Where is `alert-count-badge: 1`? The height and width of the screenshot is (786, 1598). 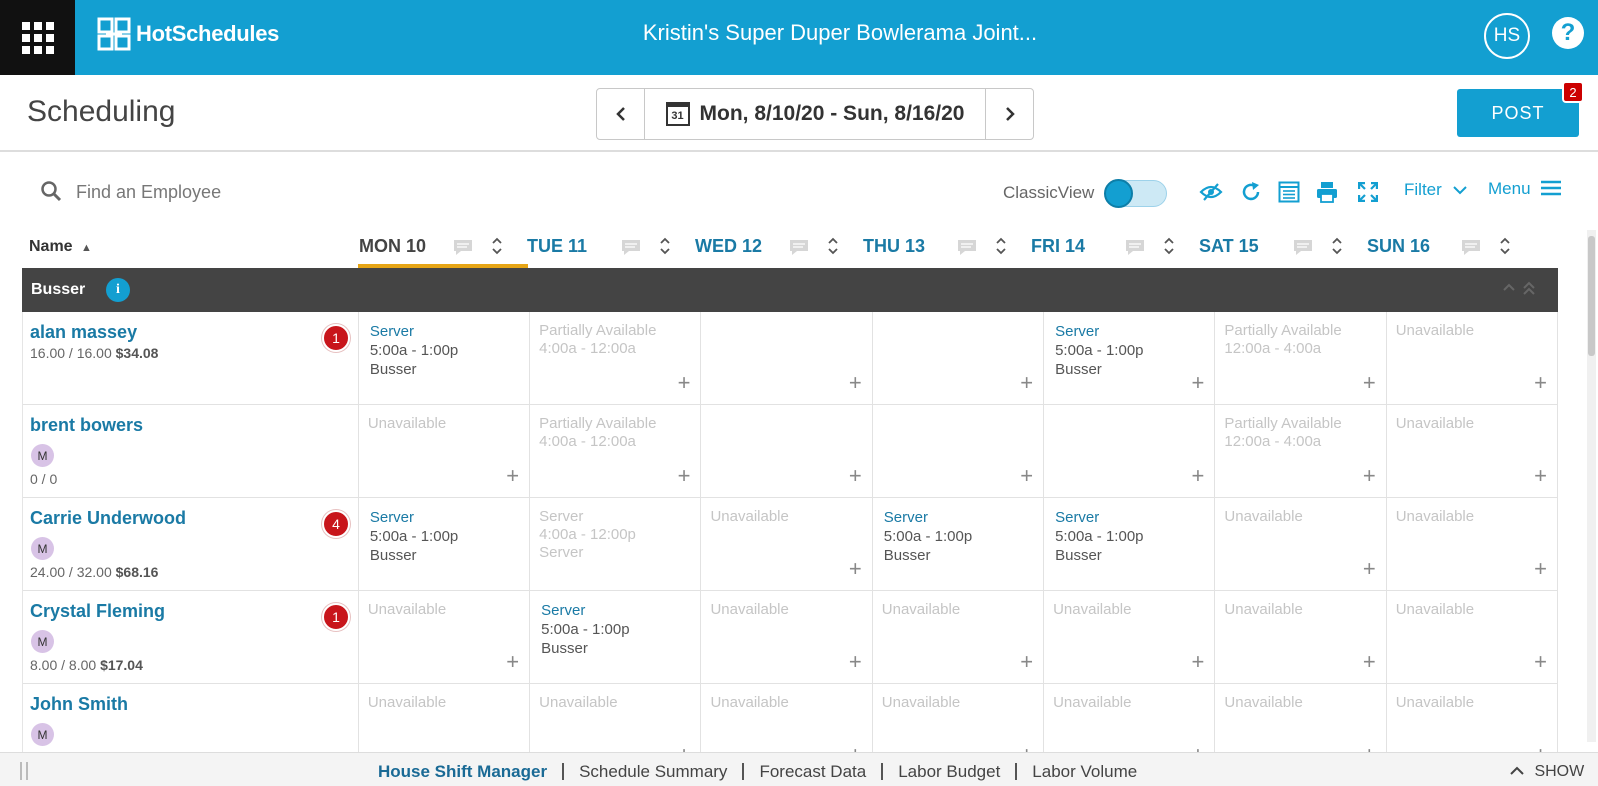
alert-count-badge: 1 is located at coordinates (336, 617).